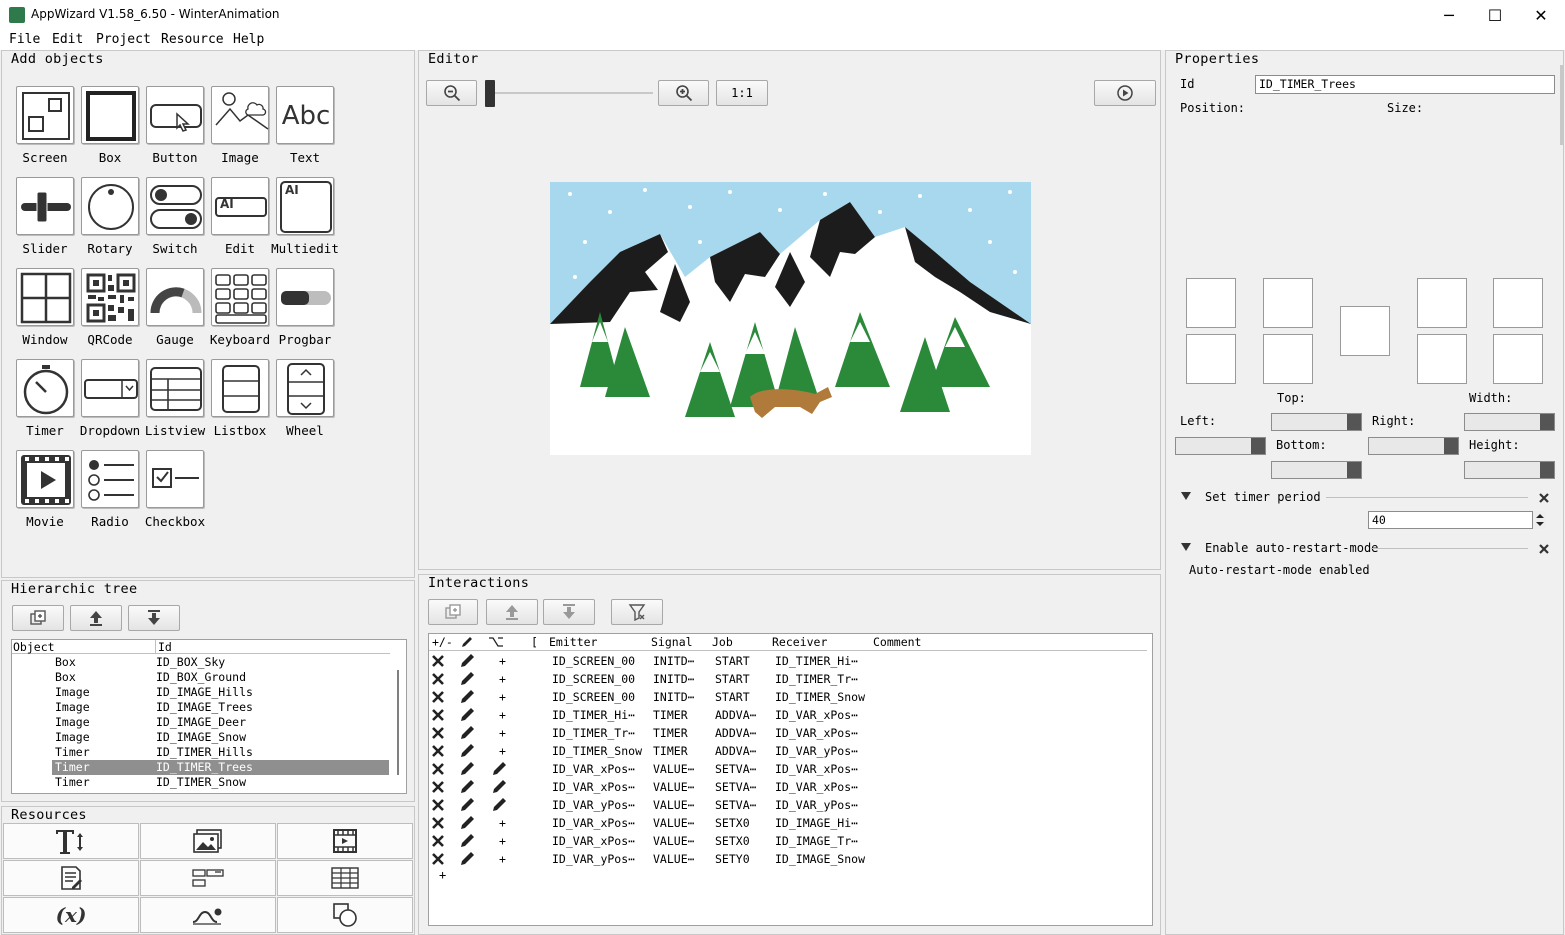 This screenshot has height=935, width=1565. Describe the element at coordinates (788, 859) in the screenshot. I see `interaction-row: + ID_VAR_yPos⋯ VALUE⋯ SETY0 ID_IMAGE_Snow` at that location.